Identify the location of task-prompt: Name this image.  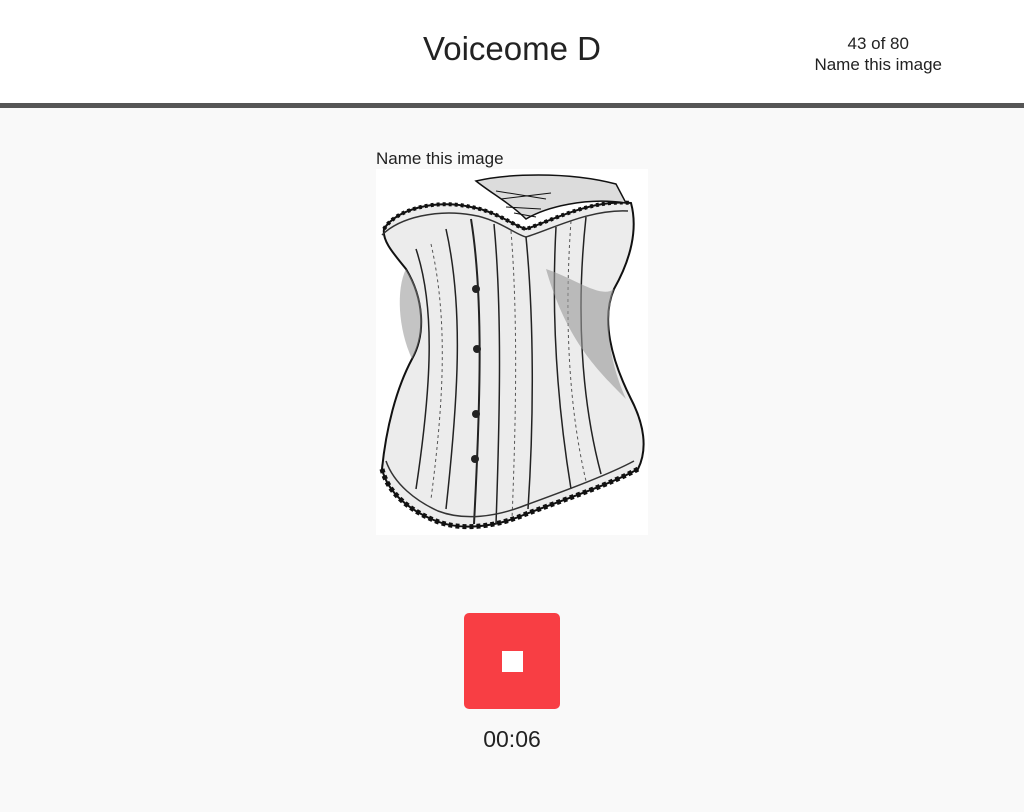
(440, 158).